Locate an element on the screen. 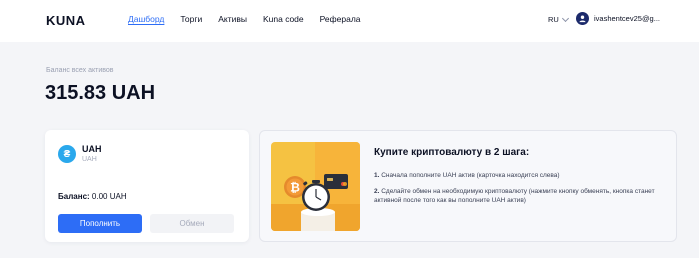 The height and width of the screenshot is (258, 699). asset-balance-value: 0.00 UAH is located at coordinates (109, 196).